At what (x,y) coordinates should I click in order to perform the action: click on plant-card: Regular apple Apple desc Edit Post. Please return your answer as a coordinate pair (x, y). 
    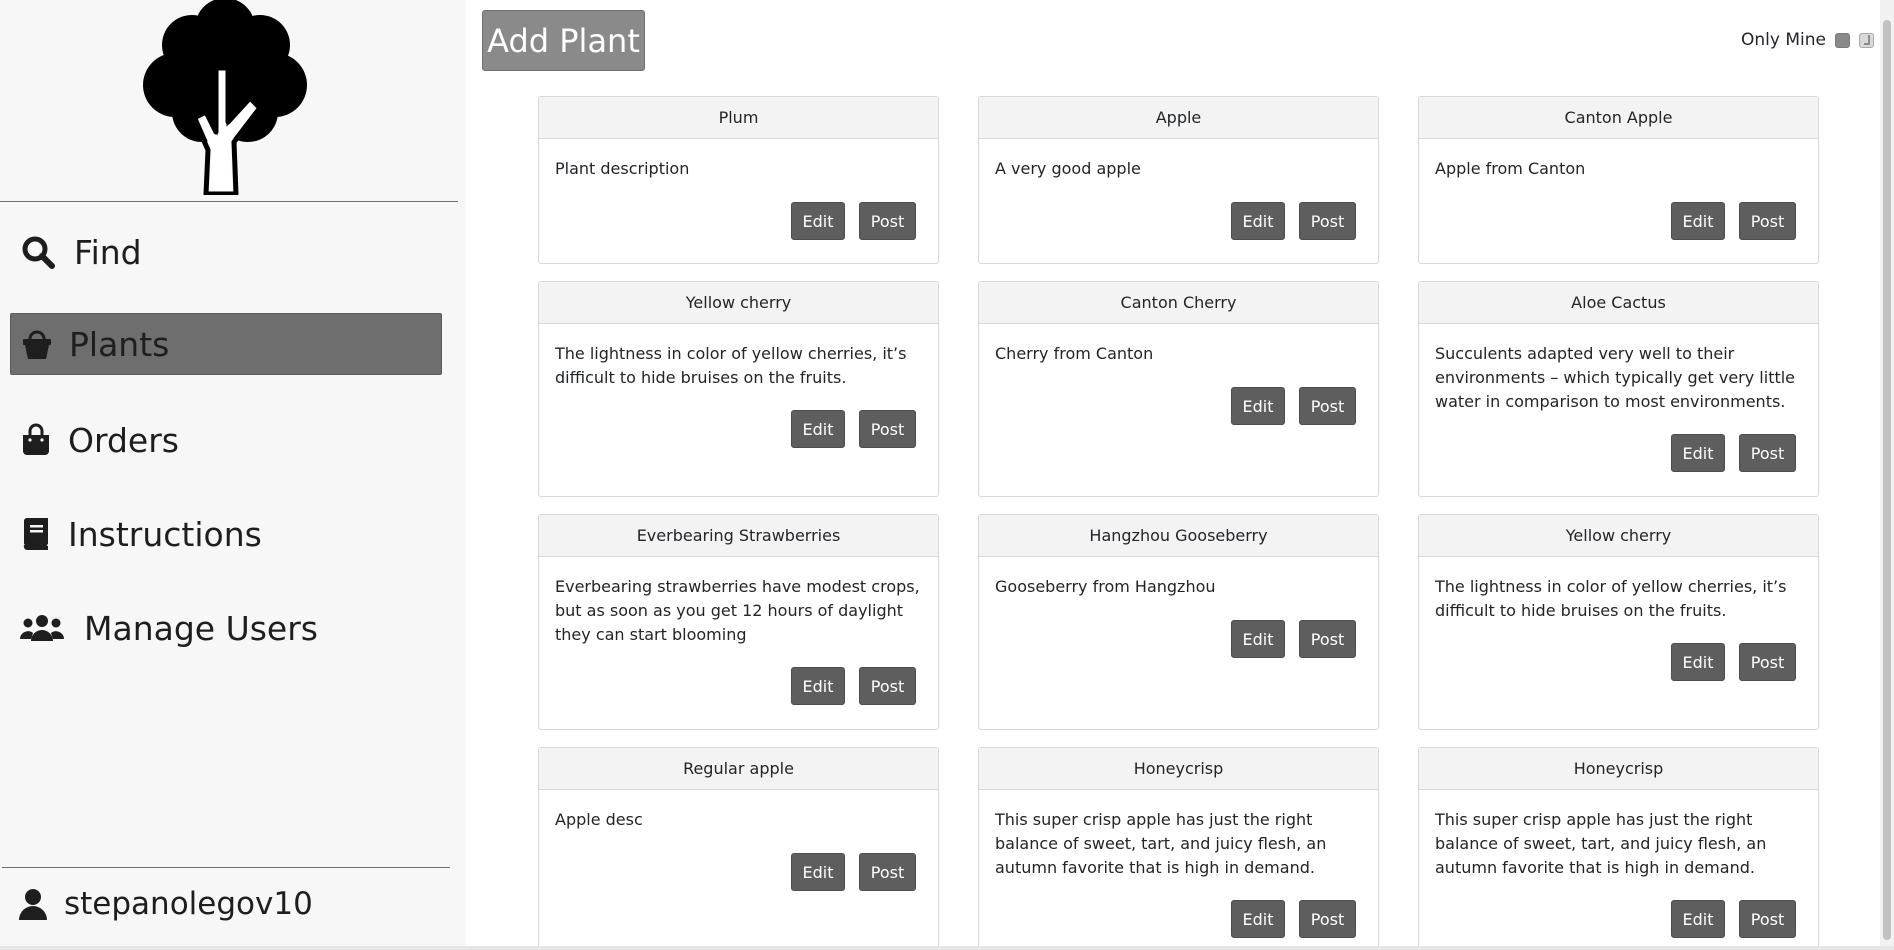
    Looking at the image, I should click on (738, 848).